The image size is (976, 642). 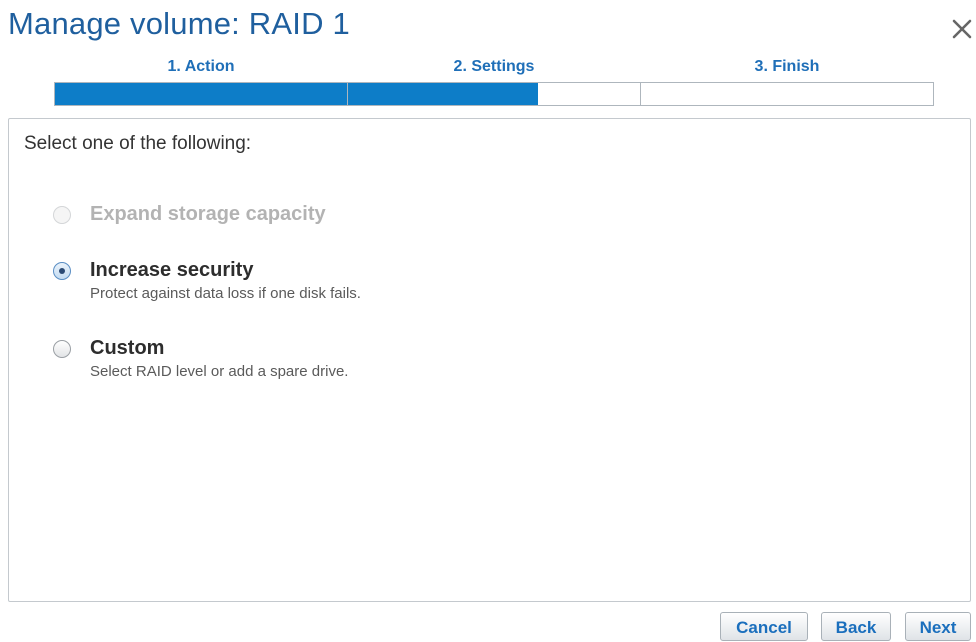 I want to click on progress-segment-settings, so click(x=494, y=94).